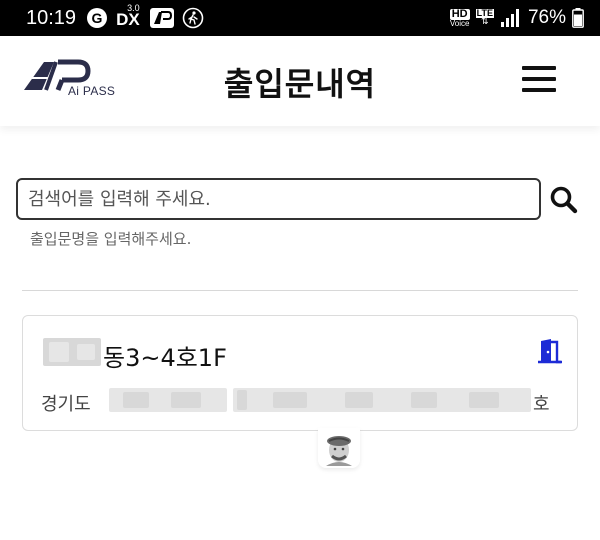 This screenshot has width=600, height=540. Describe the element at coordinates (193, 18) in the screenshot. I see `walk-icon` at that location.